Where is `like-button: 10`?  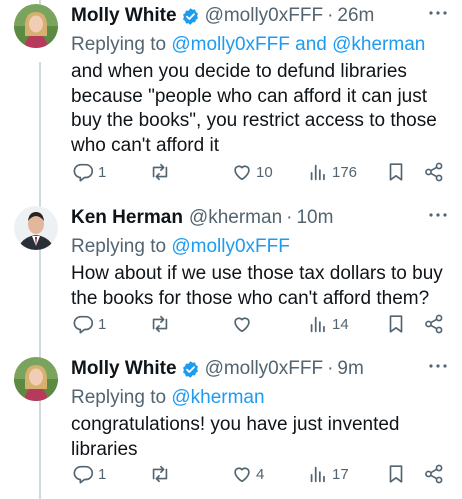 like-button: 10 is located at coordinates (252, 172).